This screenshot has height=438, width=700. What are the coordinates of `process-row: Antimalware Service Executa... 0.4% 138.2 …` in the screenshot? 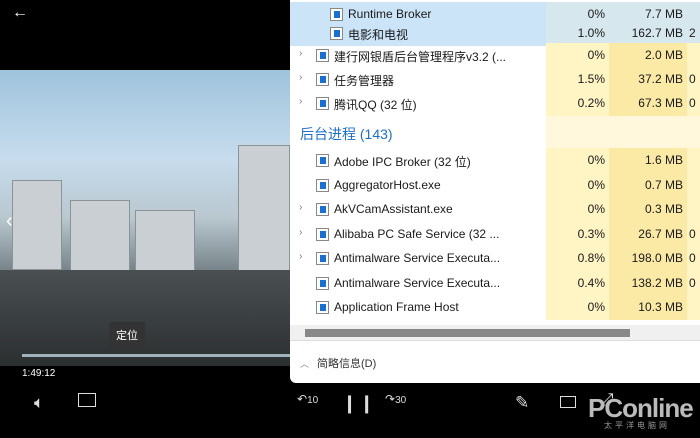 It's located at (495, 283).